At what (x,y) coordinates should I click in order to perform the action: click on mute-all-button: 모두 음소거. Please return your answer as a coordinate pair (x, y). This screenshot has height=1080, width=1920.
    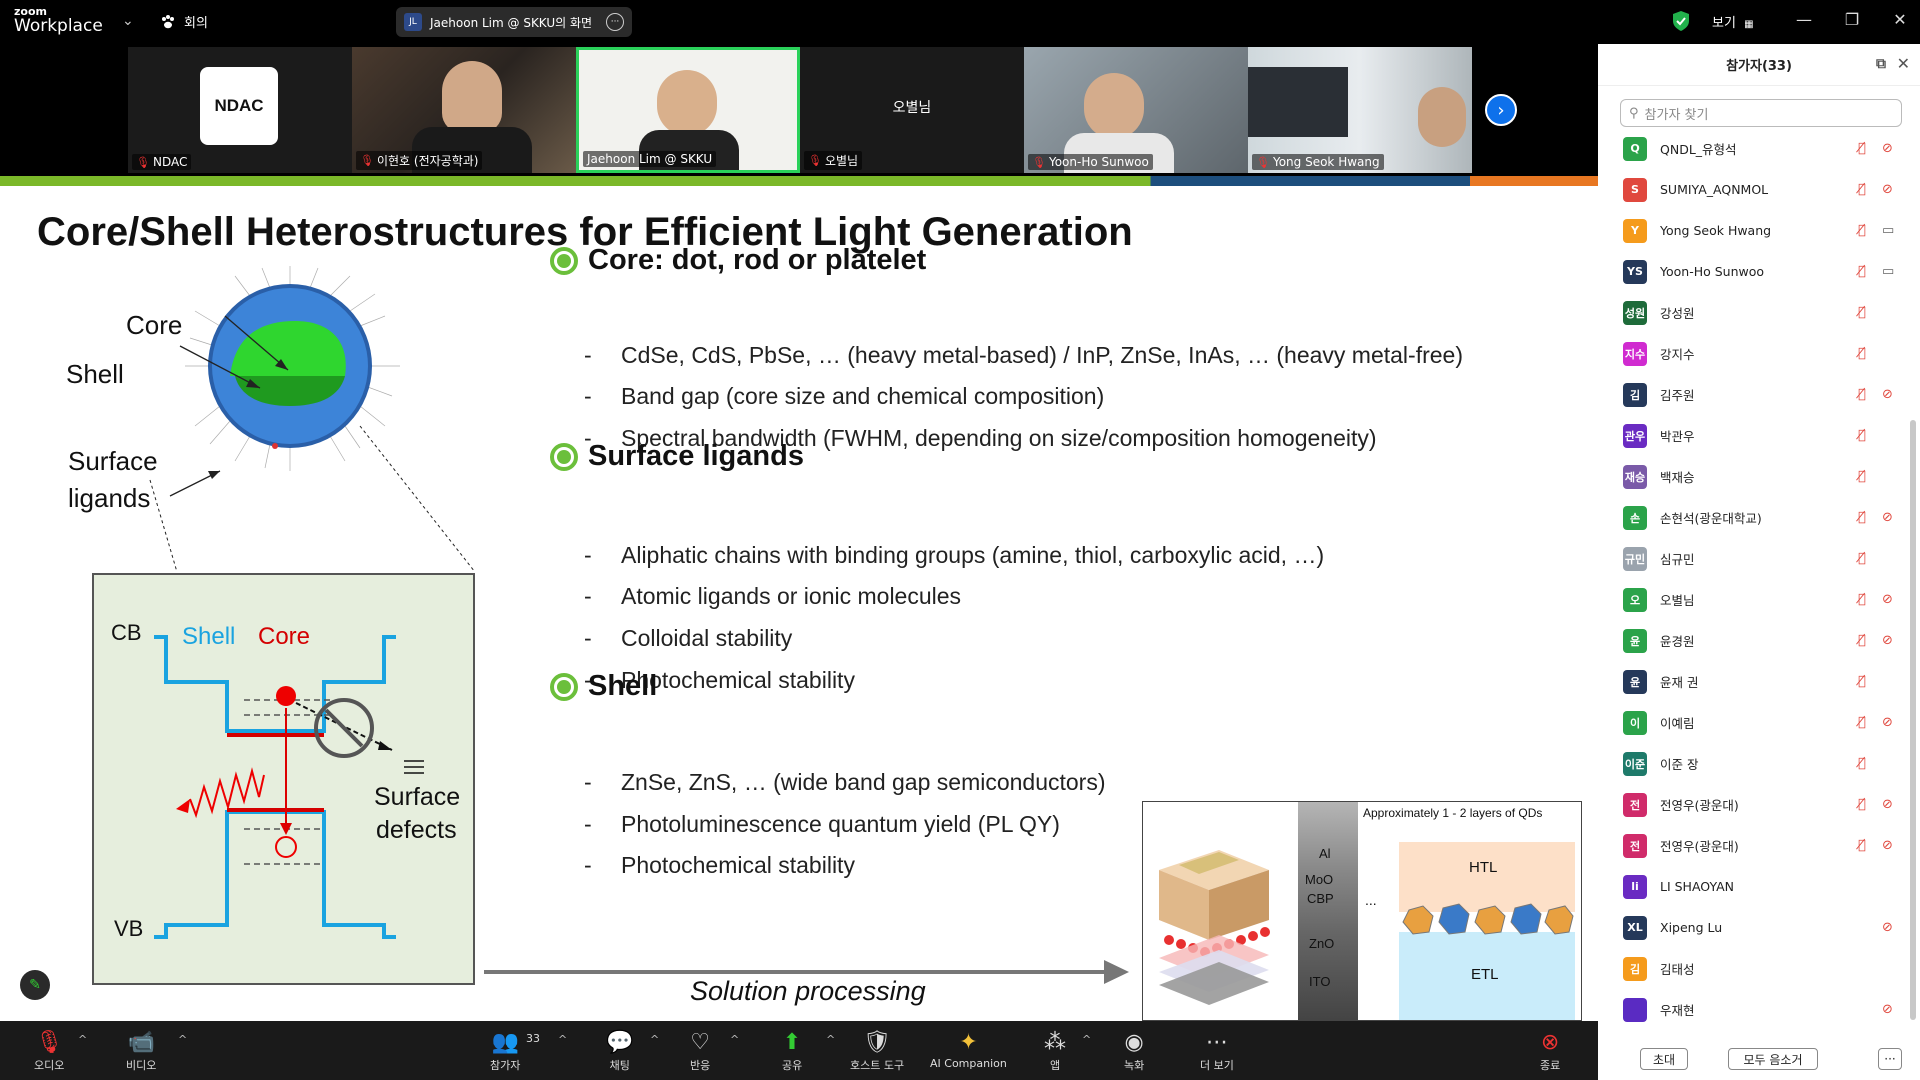
    Looking at the image, I should click on (1773, 1059).